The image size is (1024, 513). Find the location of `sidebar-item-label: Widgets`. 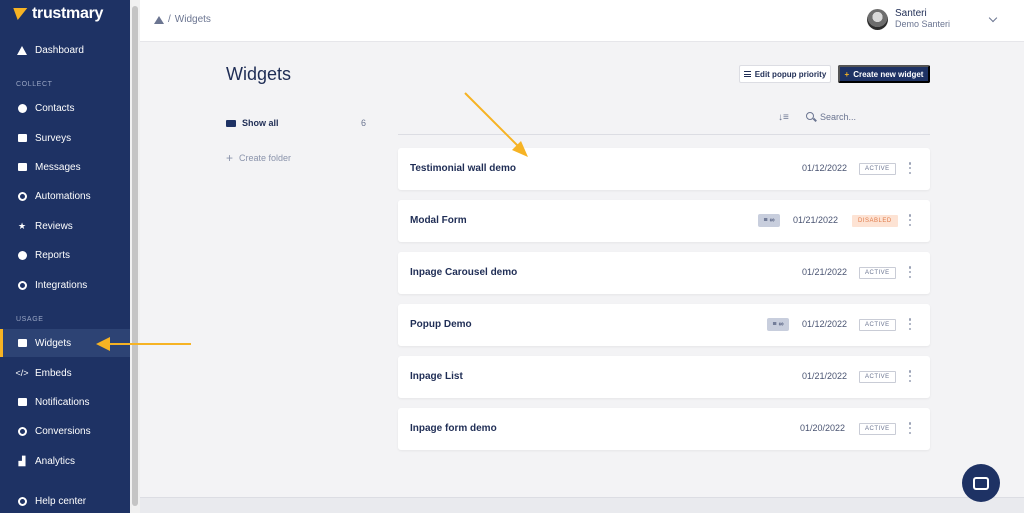

sidebar-item-label: Widgets is located at coordinates (53, 343).